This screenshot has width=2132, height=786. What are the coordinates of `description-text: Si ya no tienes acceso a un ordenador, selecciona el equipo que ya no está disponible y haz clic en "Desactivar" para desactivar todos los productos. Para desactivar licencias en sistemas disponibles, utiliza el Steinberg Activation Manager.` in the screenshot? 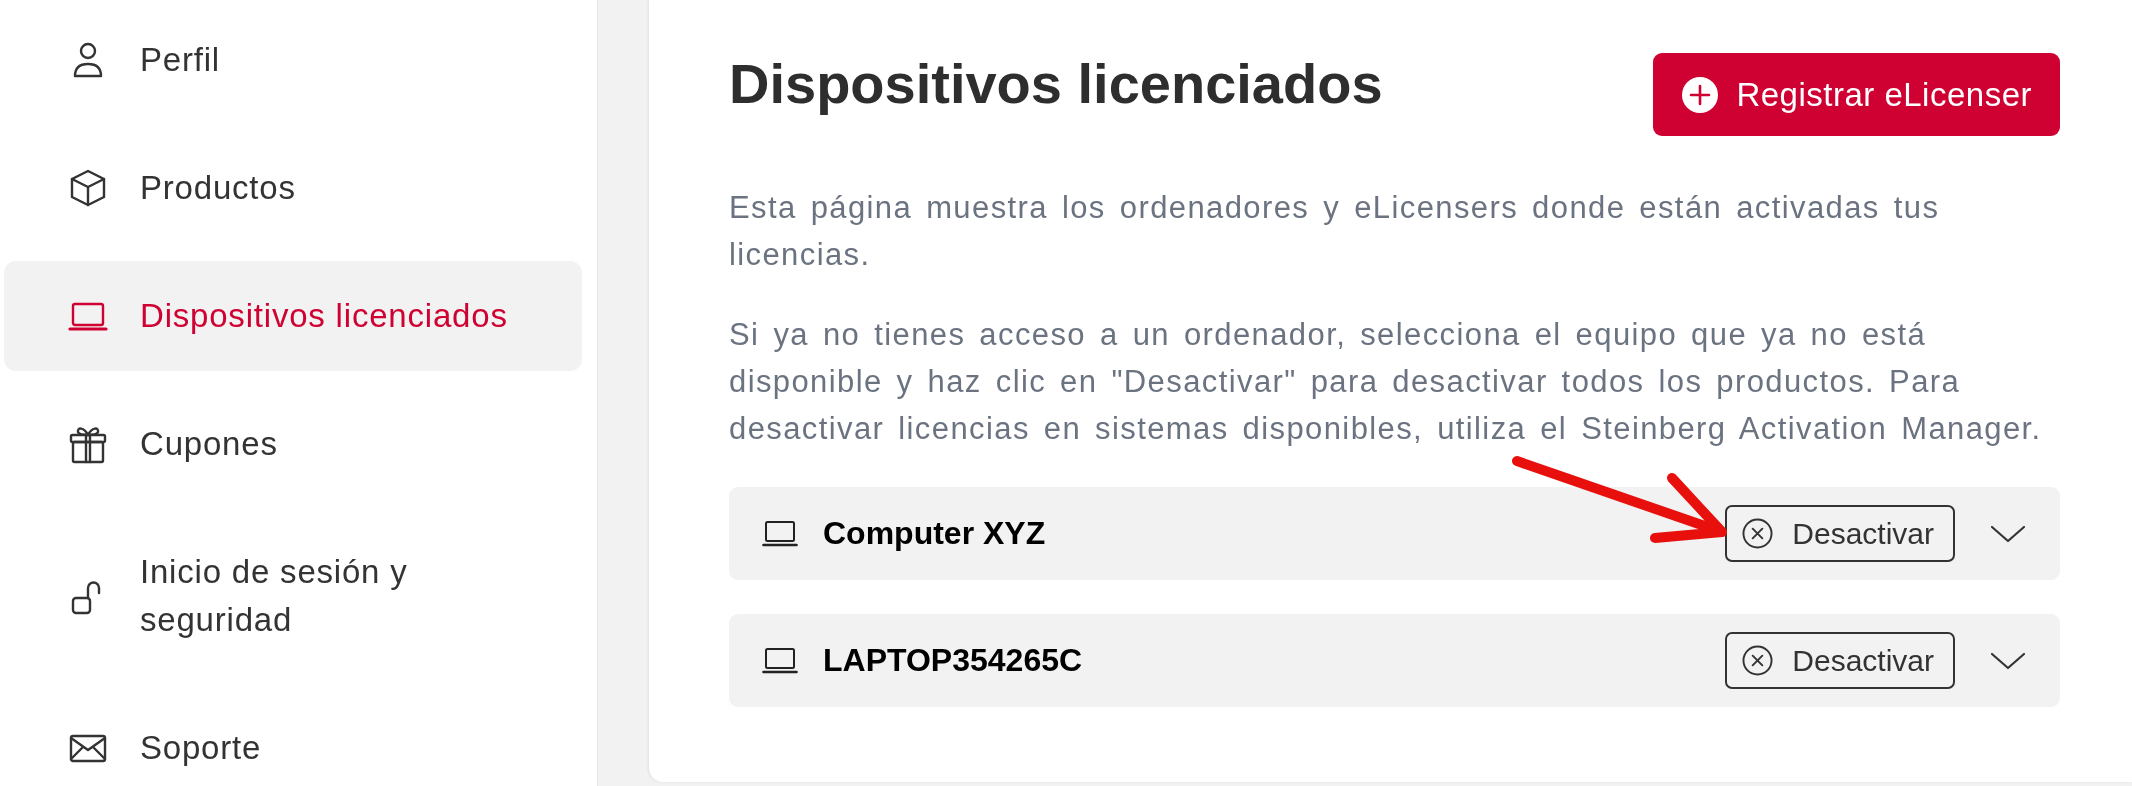 It's located at (1386, 382).